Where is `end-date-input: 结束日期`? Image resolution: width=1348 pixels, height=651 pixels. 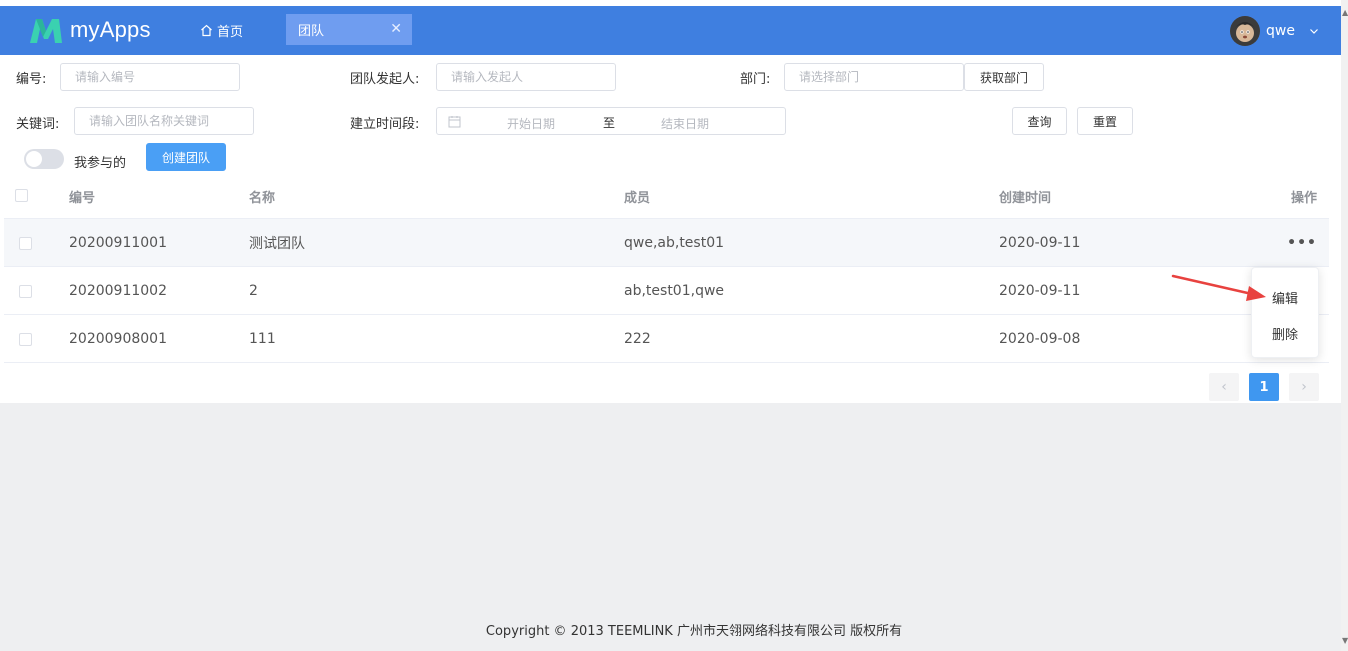 end-date-input: 结束日期 is located at coordinates (685, 123).